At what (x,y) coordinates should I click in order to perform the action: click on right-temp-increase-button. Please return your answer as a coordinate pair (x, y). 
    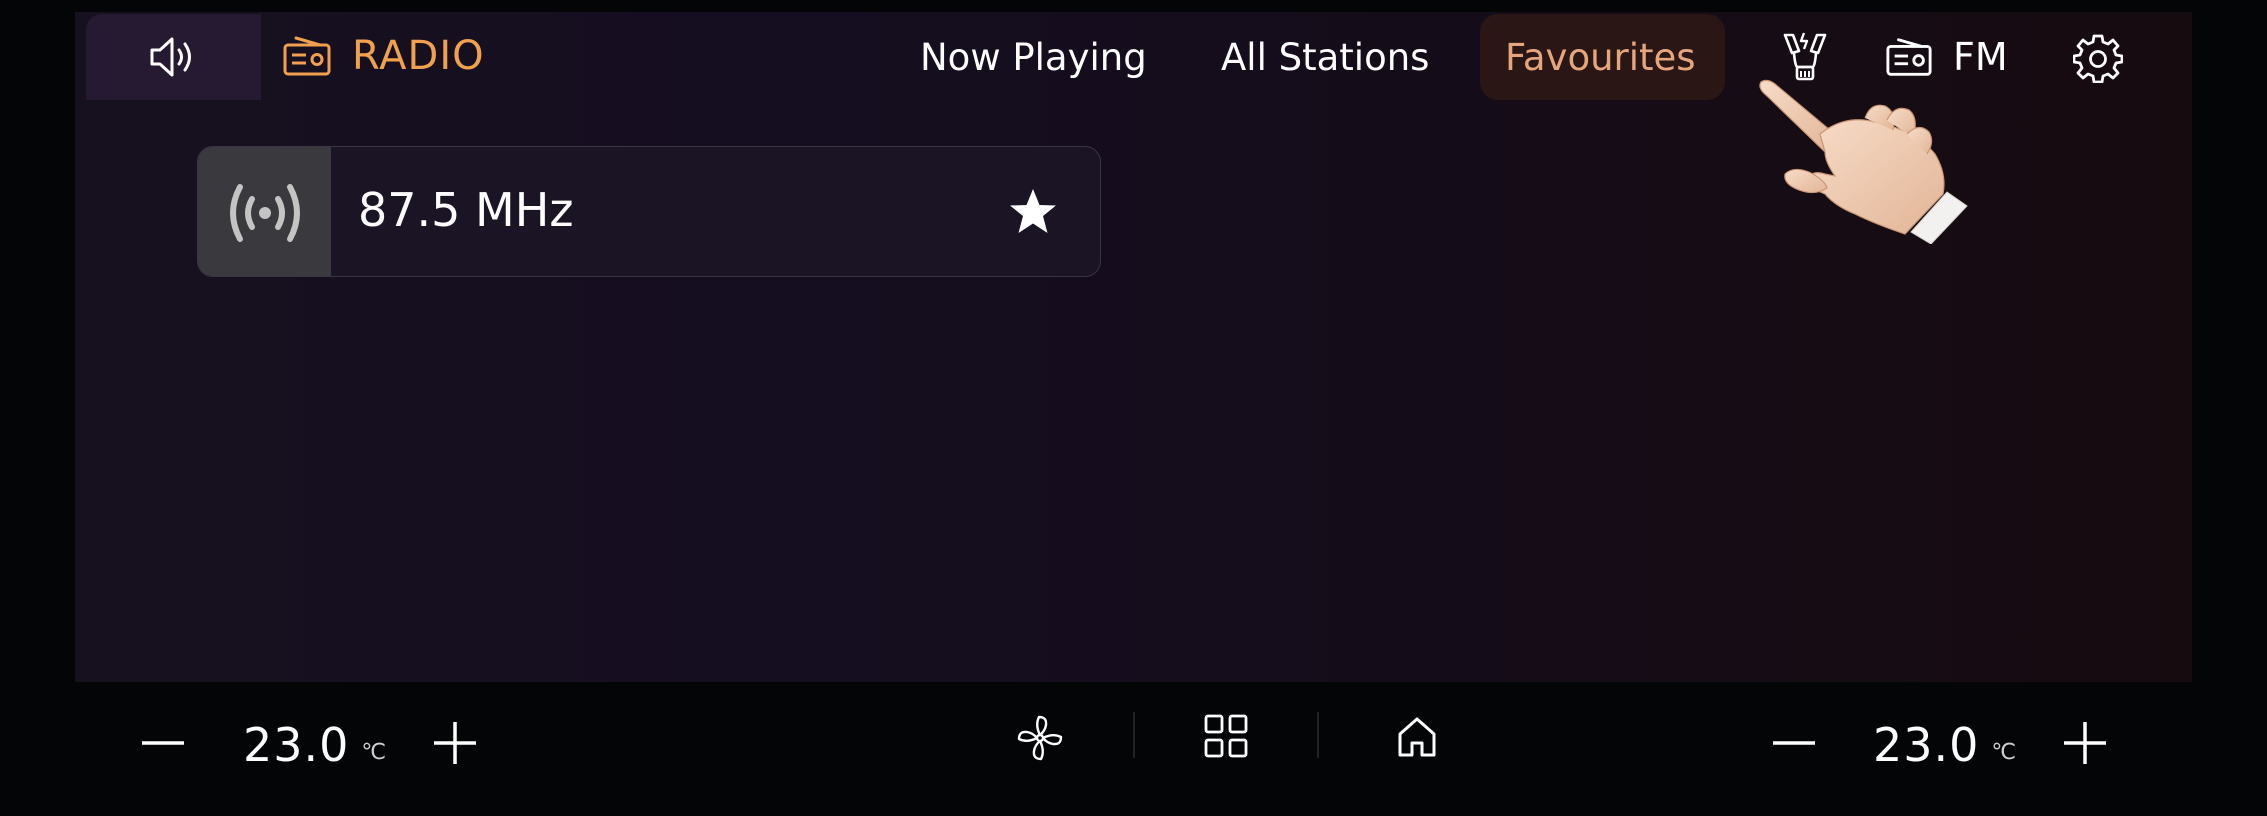
    Looking at the image, I should click on (2085, 743).